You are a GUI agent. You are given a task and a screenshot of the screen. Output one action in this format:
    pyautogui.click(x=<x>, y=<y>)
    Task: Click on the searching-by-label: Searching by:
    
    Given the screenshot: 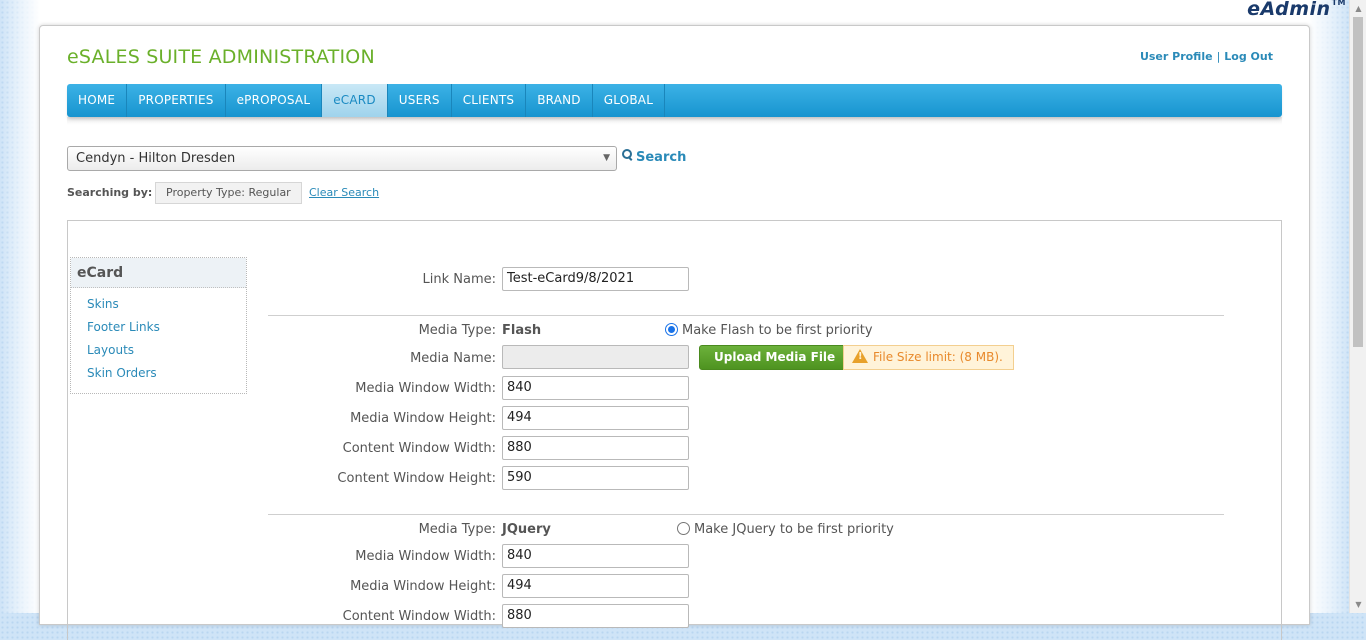 What is the action you would take?
    pyautogui.click(x=110, y=192)
    